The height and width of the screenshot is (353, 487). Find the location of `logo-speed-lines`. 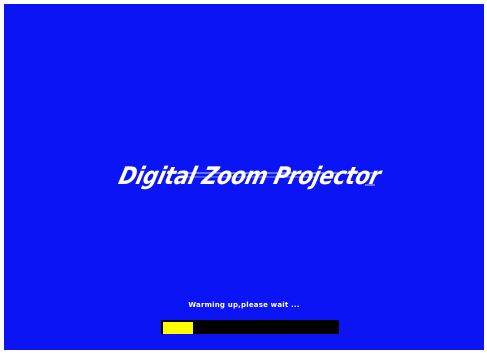

logo-speed-lines is located at coordinates (271, 179).